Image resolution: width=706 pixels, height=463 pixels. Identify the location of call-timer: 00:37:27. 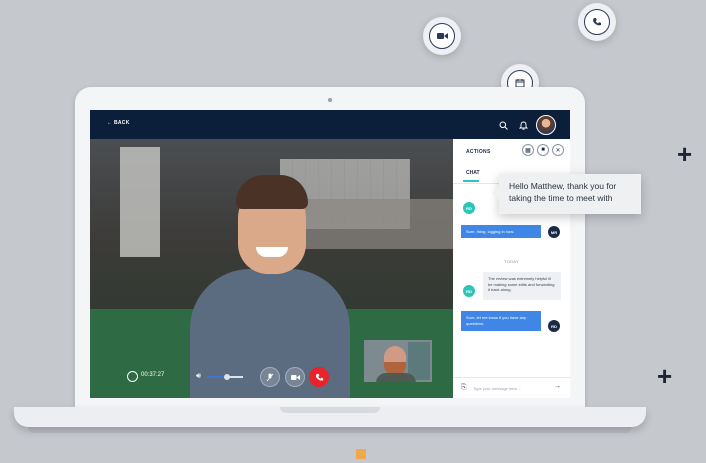
(153, 375).